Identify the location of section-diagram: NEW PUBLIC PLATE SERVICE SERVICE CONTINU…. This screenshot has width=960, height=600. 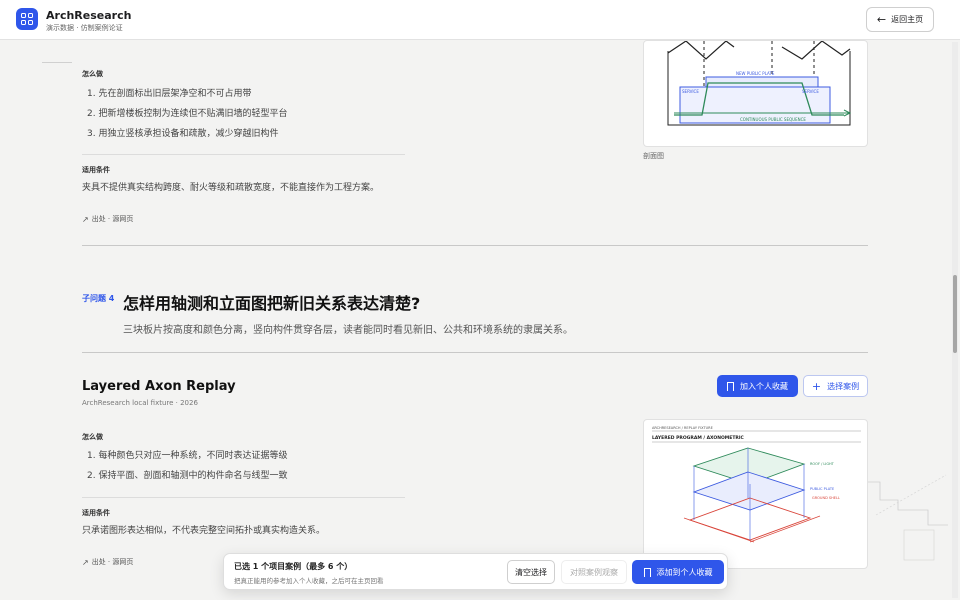
(759, 83).